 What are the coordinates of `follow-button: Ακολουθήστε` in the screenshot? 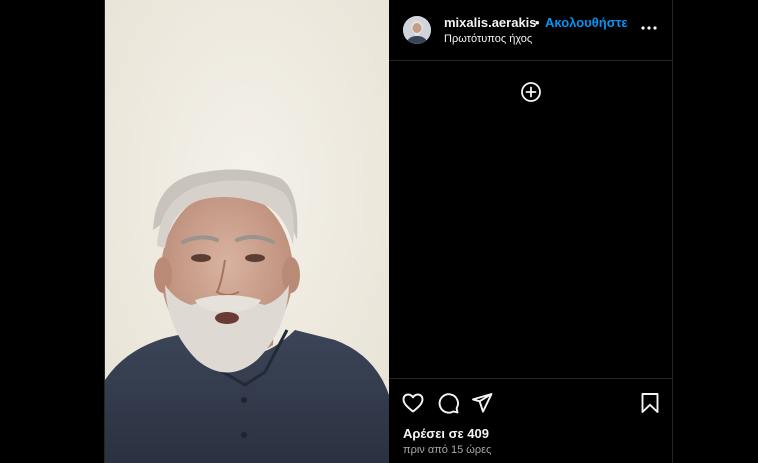 It's located at (586, 22).